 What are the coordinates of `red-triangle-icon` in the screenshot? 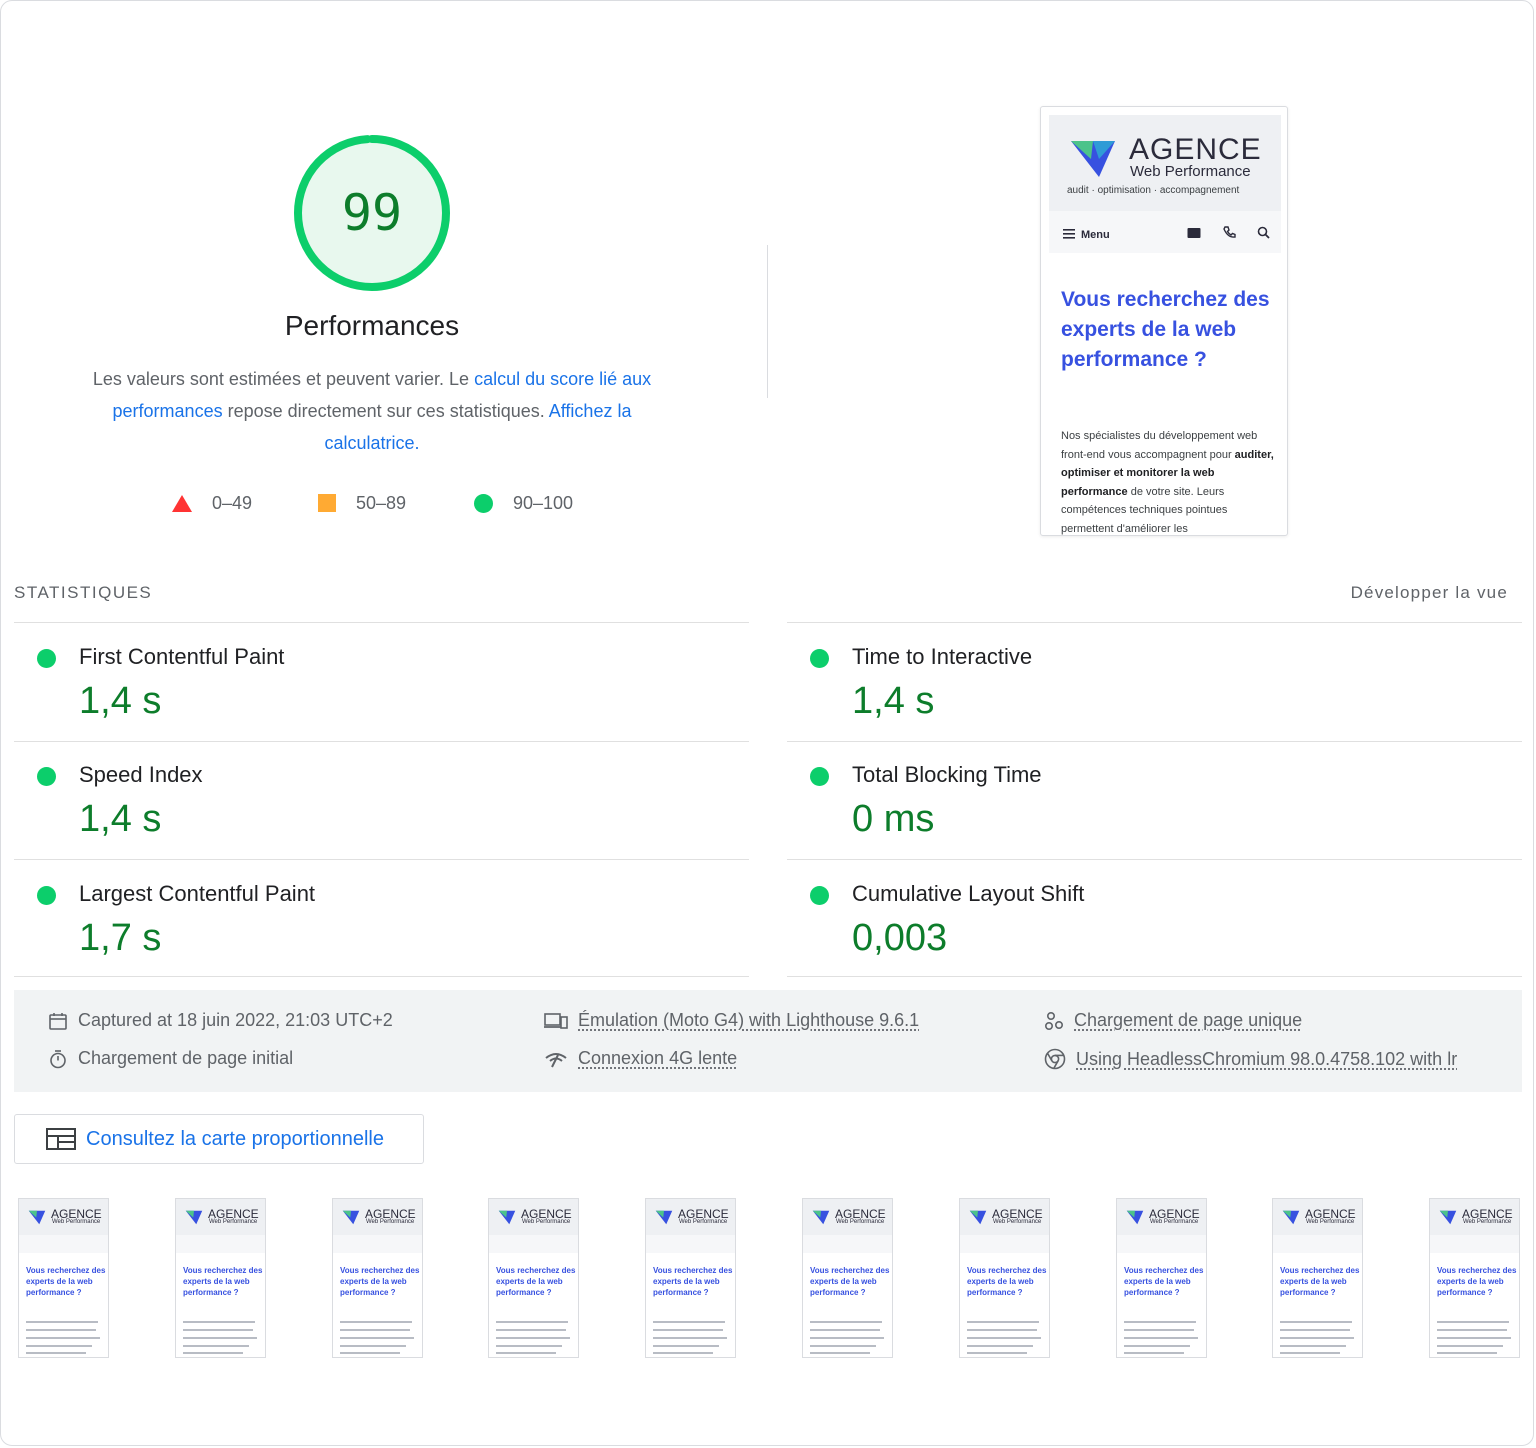 It's located at (182, 503).